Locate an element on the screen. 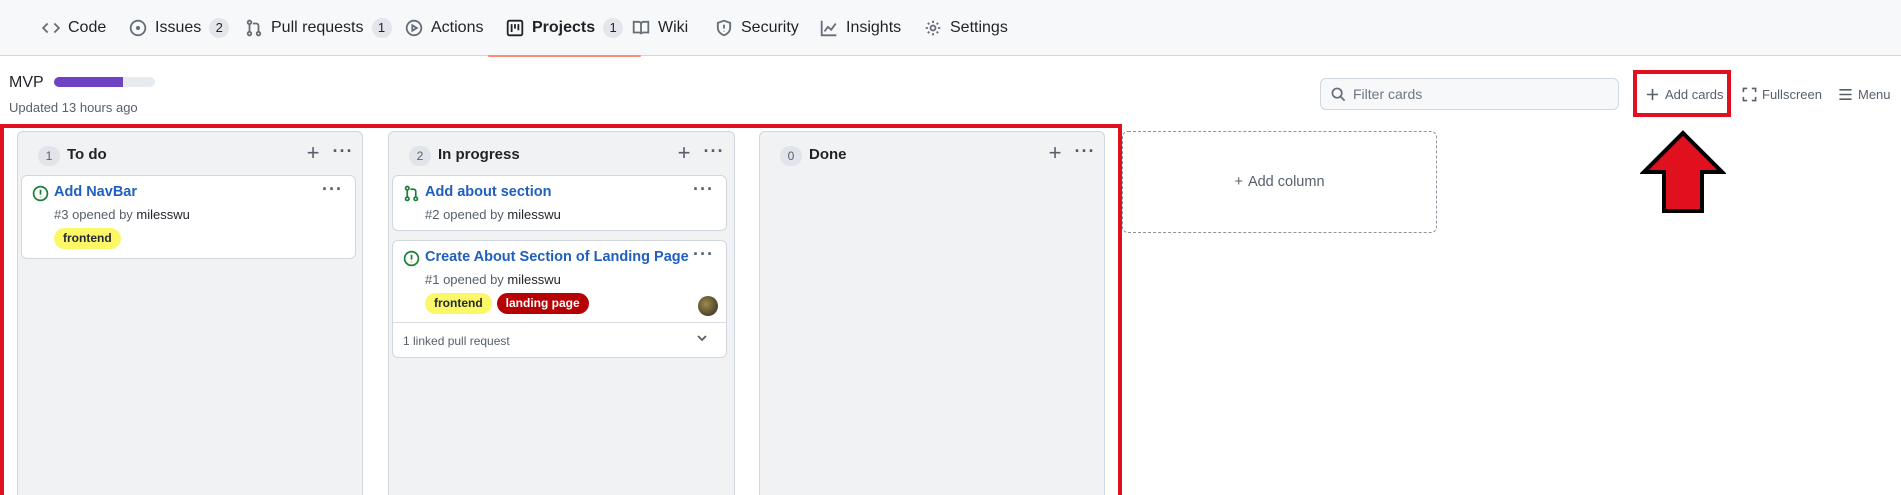 Image resolution: width=1901 pixels, height=495 pixels. pull-requests-counter: 1 is located at coordinates (381, 28).